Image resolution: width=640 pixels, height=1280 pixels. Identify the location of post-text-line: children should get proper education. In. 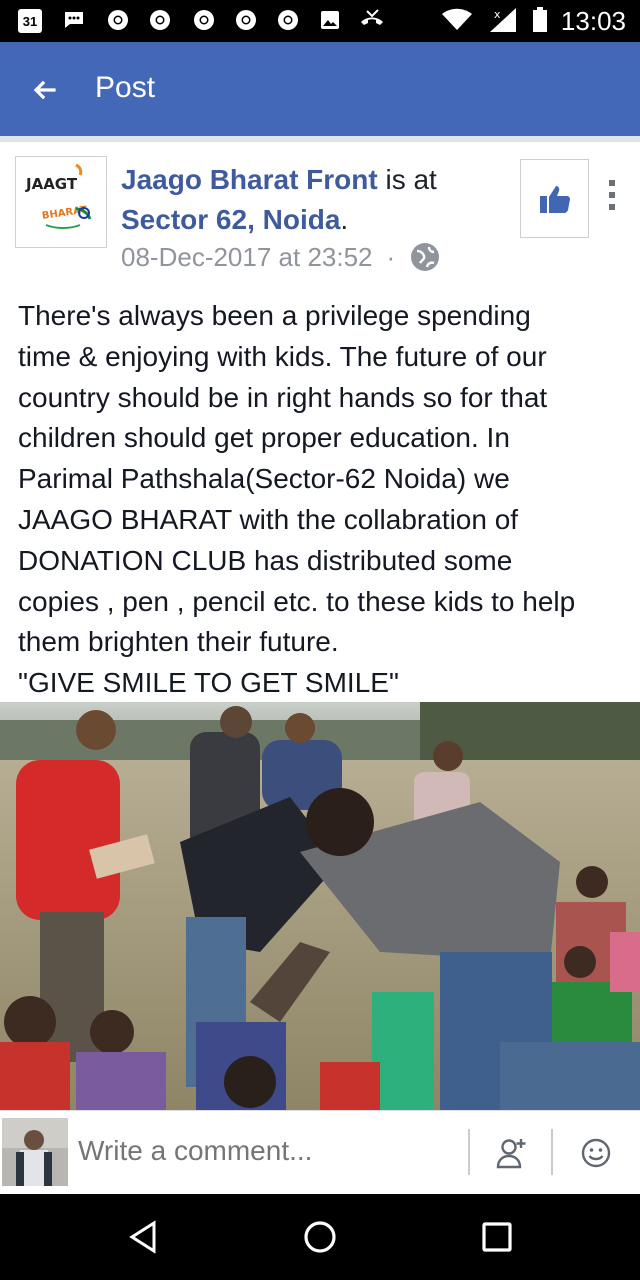
(264, 438).